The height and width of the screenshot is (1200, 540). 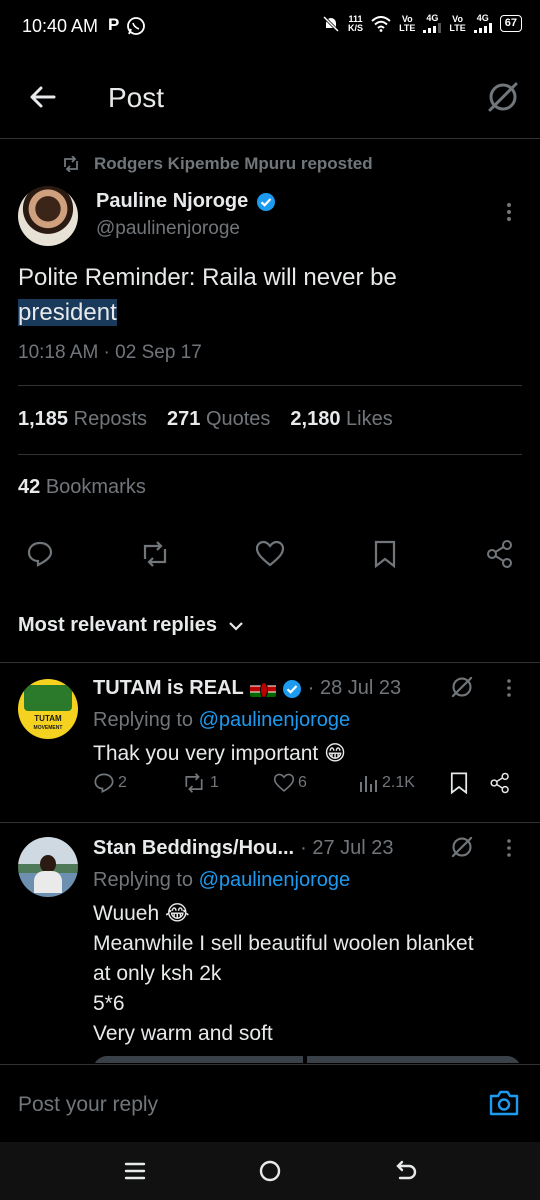 I want to click on back-arrow-icon, so click(x=43, y=97).